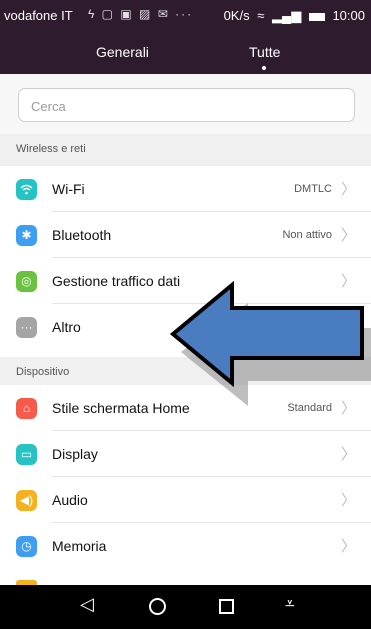 The image size is (371, 629). I want to click on settings-item-label: Bluetooth, so click(82, 235).